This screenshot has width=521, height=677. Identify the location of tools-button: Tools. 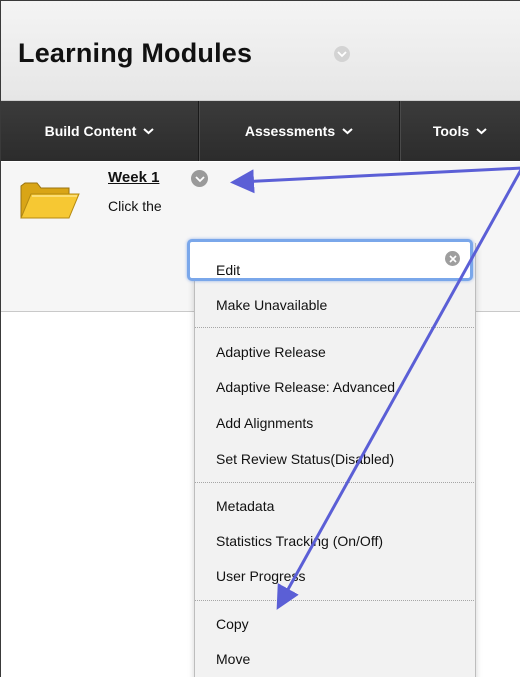
(460, 131).